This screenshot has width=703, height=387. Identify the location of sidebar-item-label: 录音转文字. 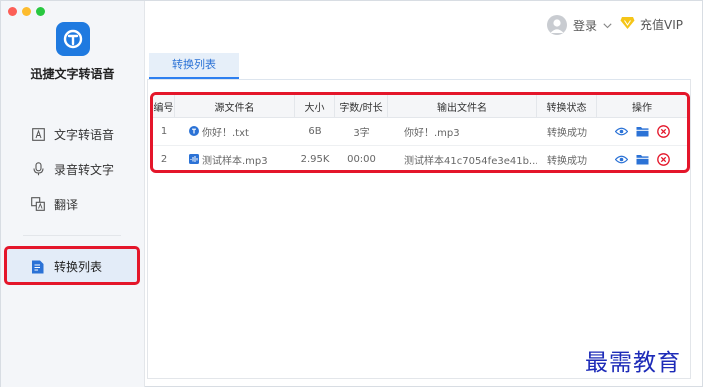
(84, 169).